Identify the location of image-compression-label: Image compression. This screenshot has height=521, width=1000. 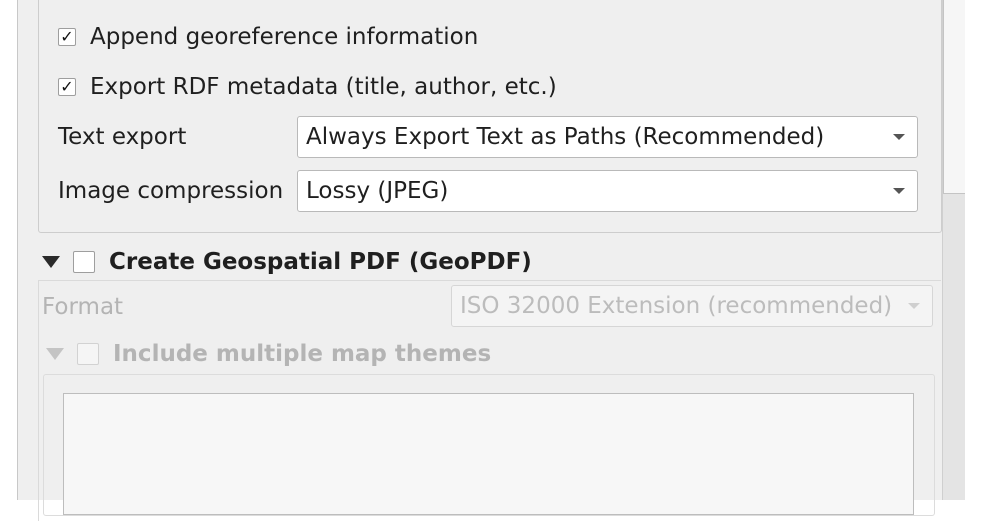
(171, 191).